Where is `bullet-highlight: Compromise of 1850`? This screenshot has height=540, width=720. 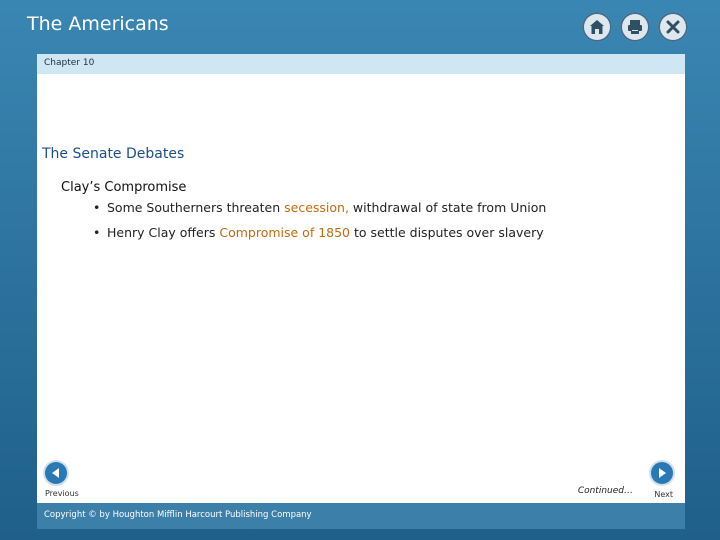
bullet-highlight: Compromise of 1850 is located at coordinates (285, 232).